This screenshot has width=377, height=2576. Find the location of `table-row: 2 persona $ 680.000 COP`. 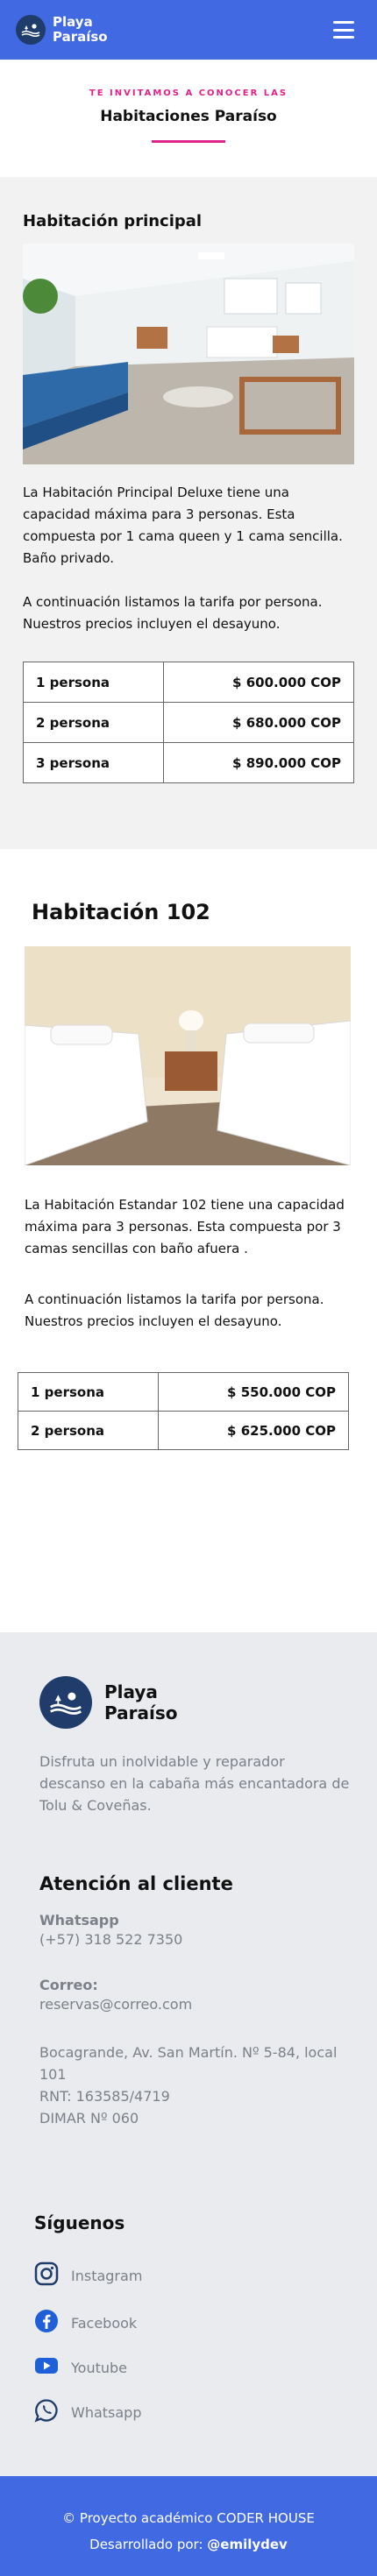

table-row: 2 persona $ 680.000 COP is located at coordinates (188, 722).